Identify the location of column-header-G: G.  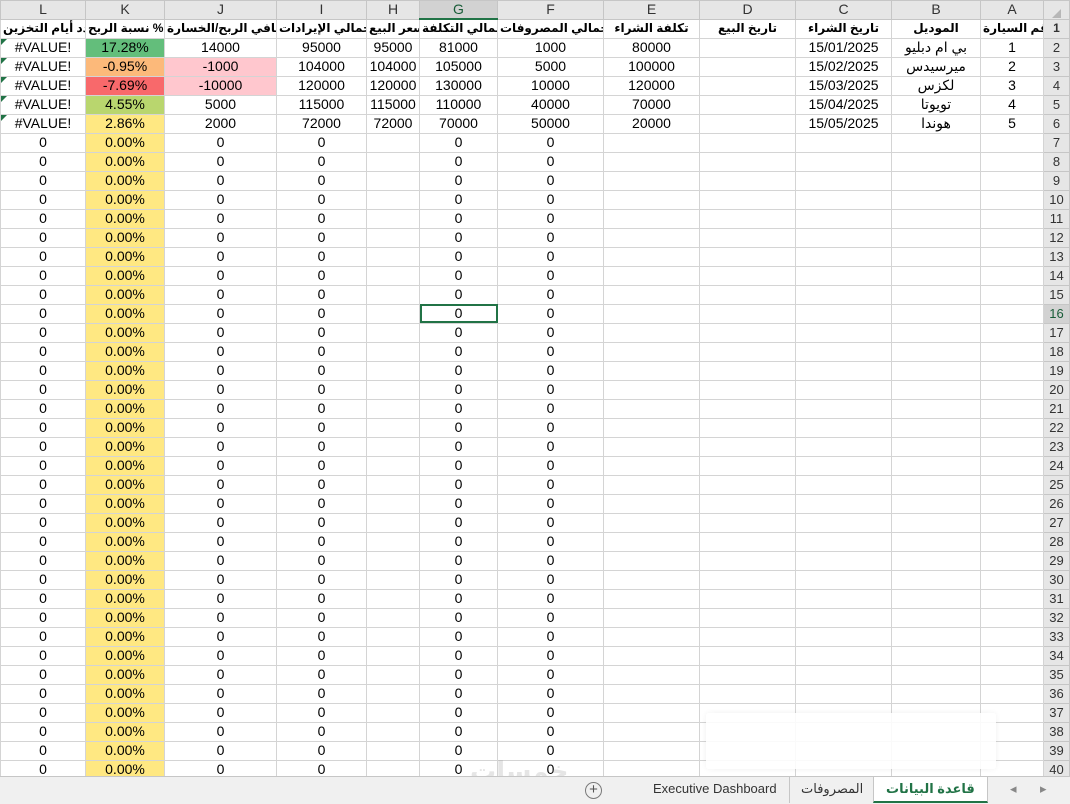
(458, 10).